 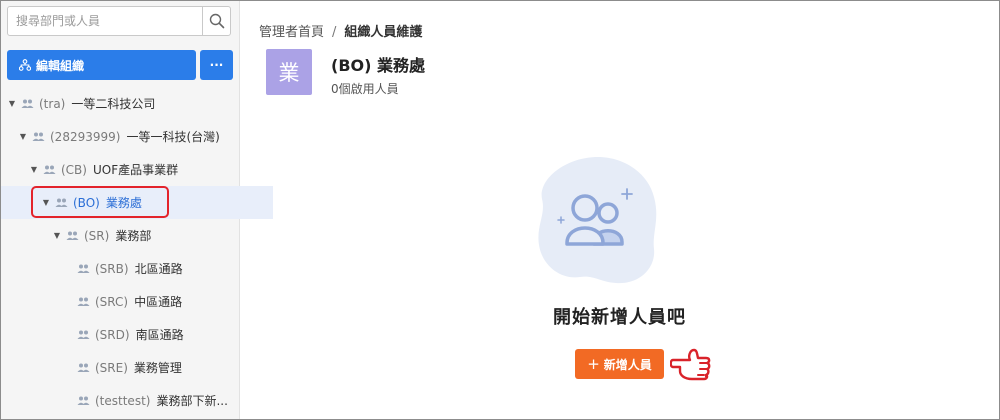 I want to click on pointing-hand-icon, so click(x=690, y=364).